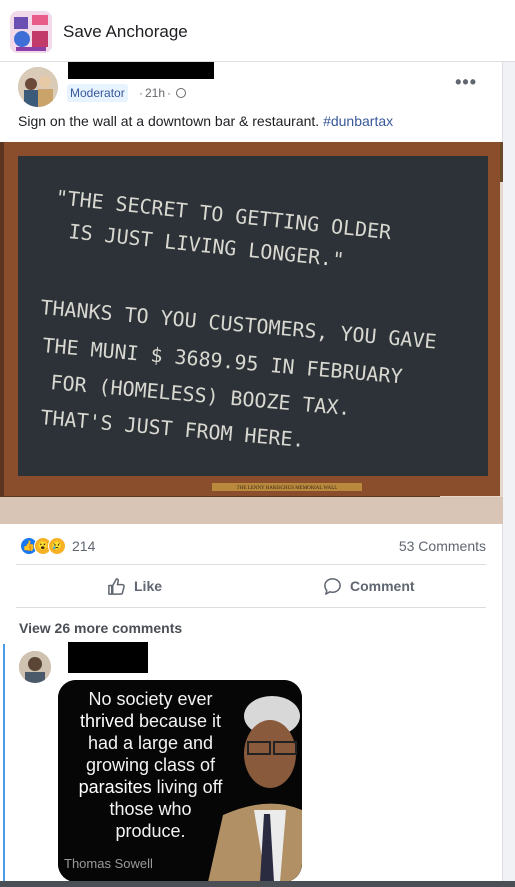 Image resolution: width=515 pixels, height=887 pixels. Describe the element at coordinates (84, 546) in the screenshot. I see `reaction-count: 214` at that location.